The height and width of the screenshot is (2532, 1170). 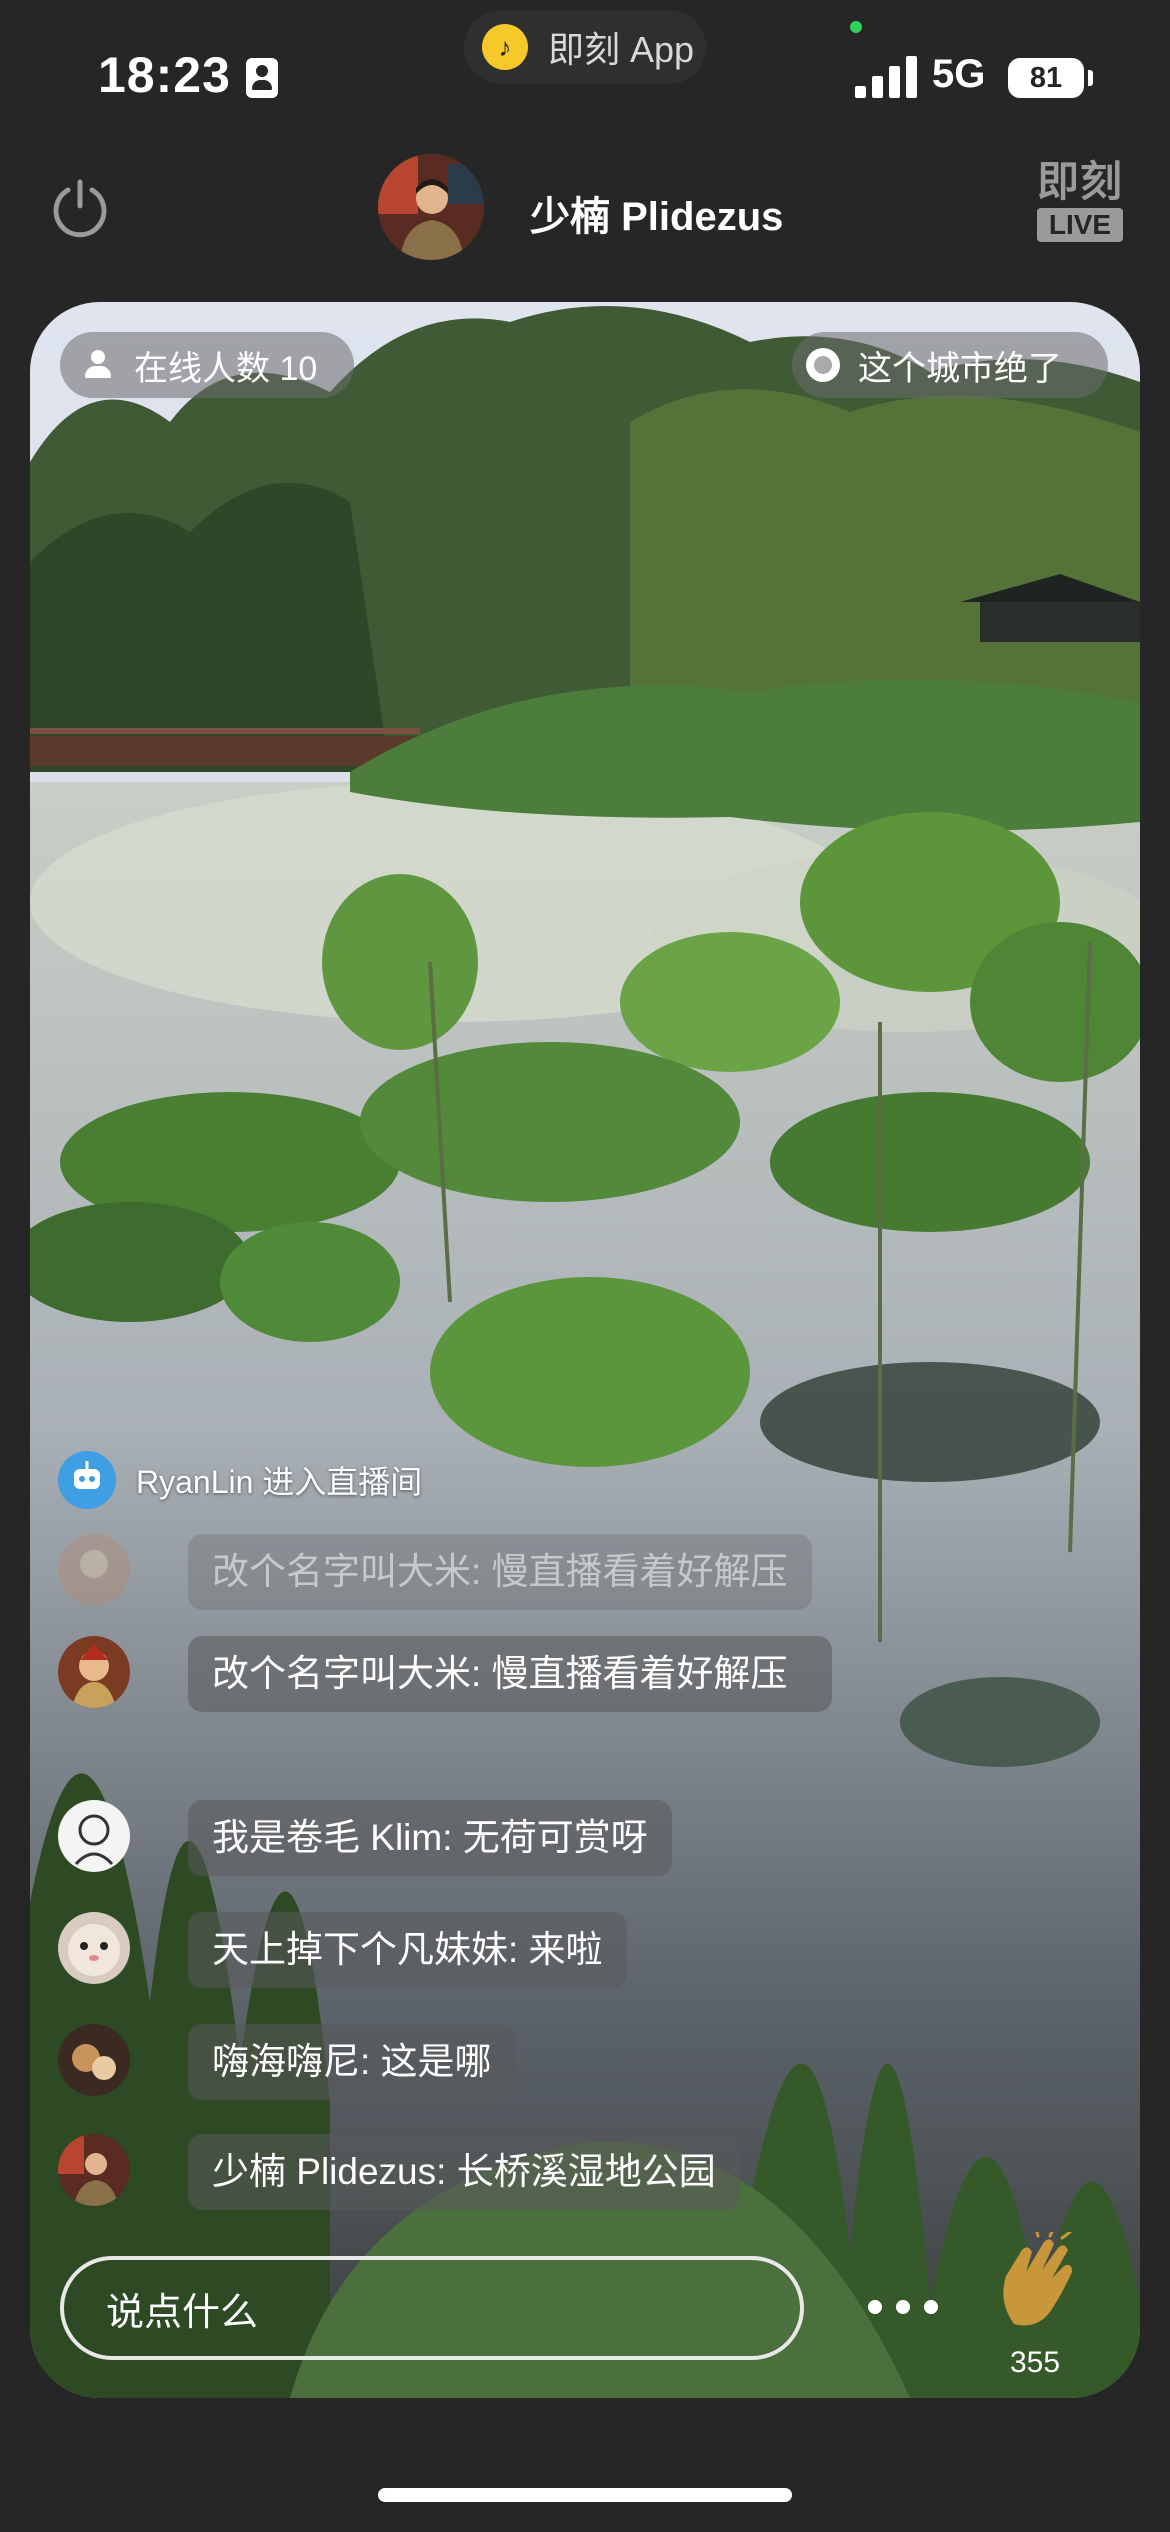 What do you see at coordinates (1090, 78) in the screenshot?
I see `battery-tip` at bounding box center [1090, 78].